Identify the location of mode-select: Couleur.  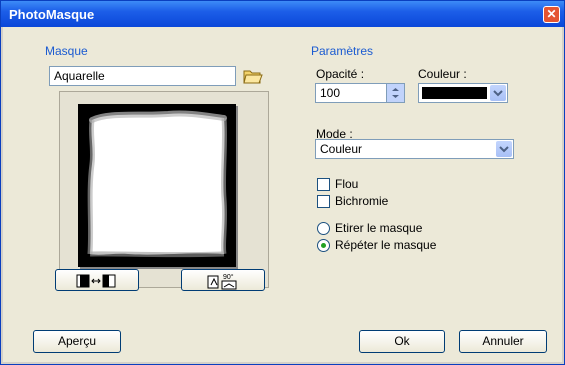
(414, 149).